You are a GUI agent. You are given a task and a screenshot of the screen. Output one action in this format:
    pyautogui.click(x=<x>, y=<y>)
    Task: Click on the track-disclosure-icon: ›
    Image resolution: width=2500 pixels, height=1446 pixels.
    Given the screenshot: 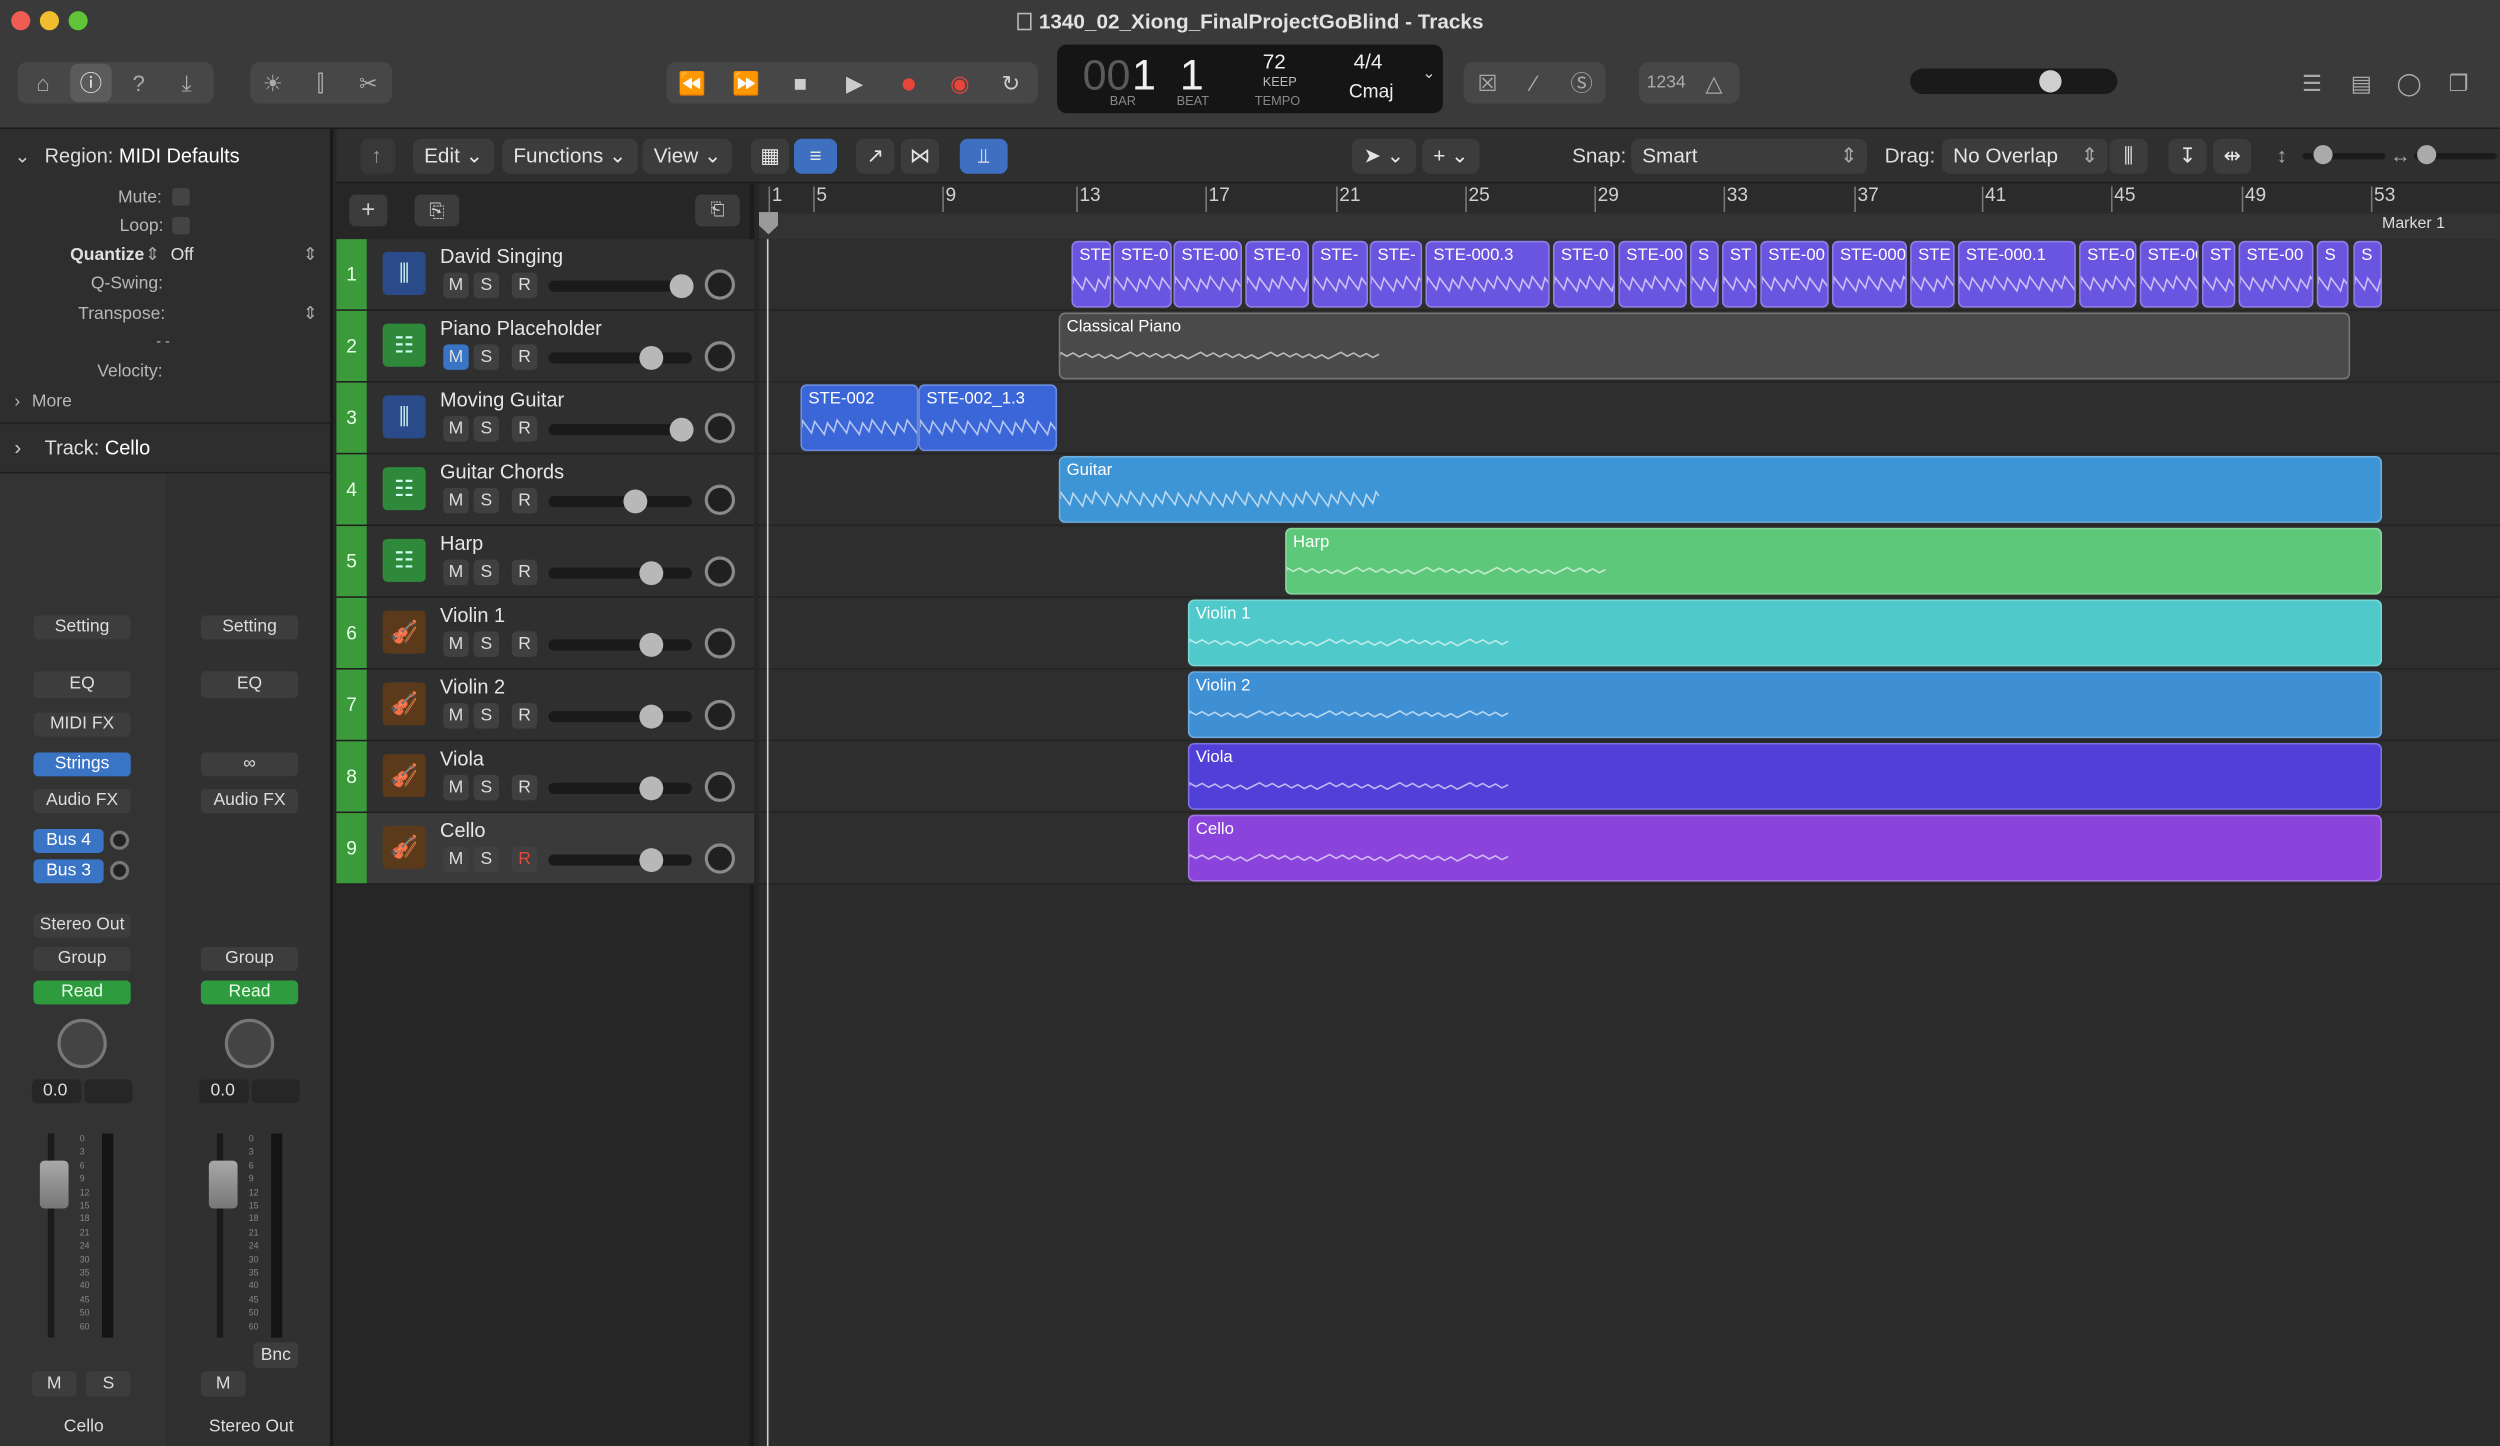 What is the action you would take?
    pyautogui.click(x=17, y=447)
    